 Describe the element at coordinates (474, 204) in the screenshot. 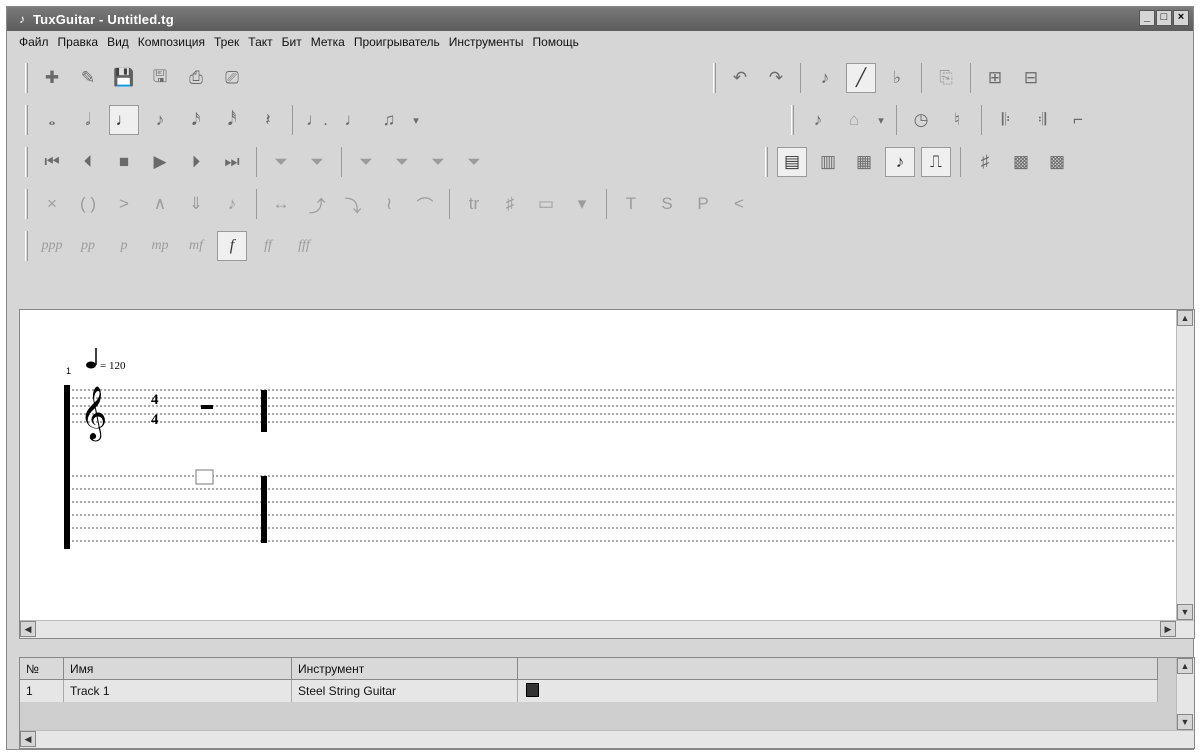

I see `trill-icon: tr` at that location.